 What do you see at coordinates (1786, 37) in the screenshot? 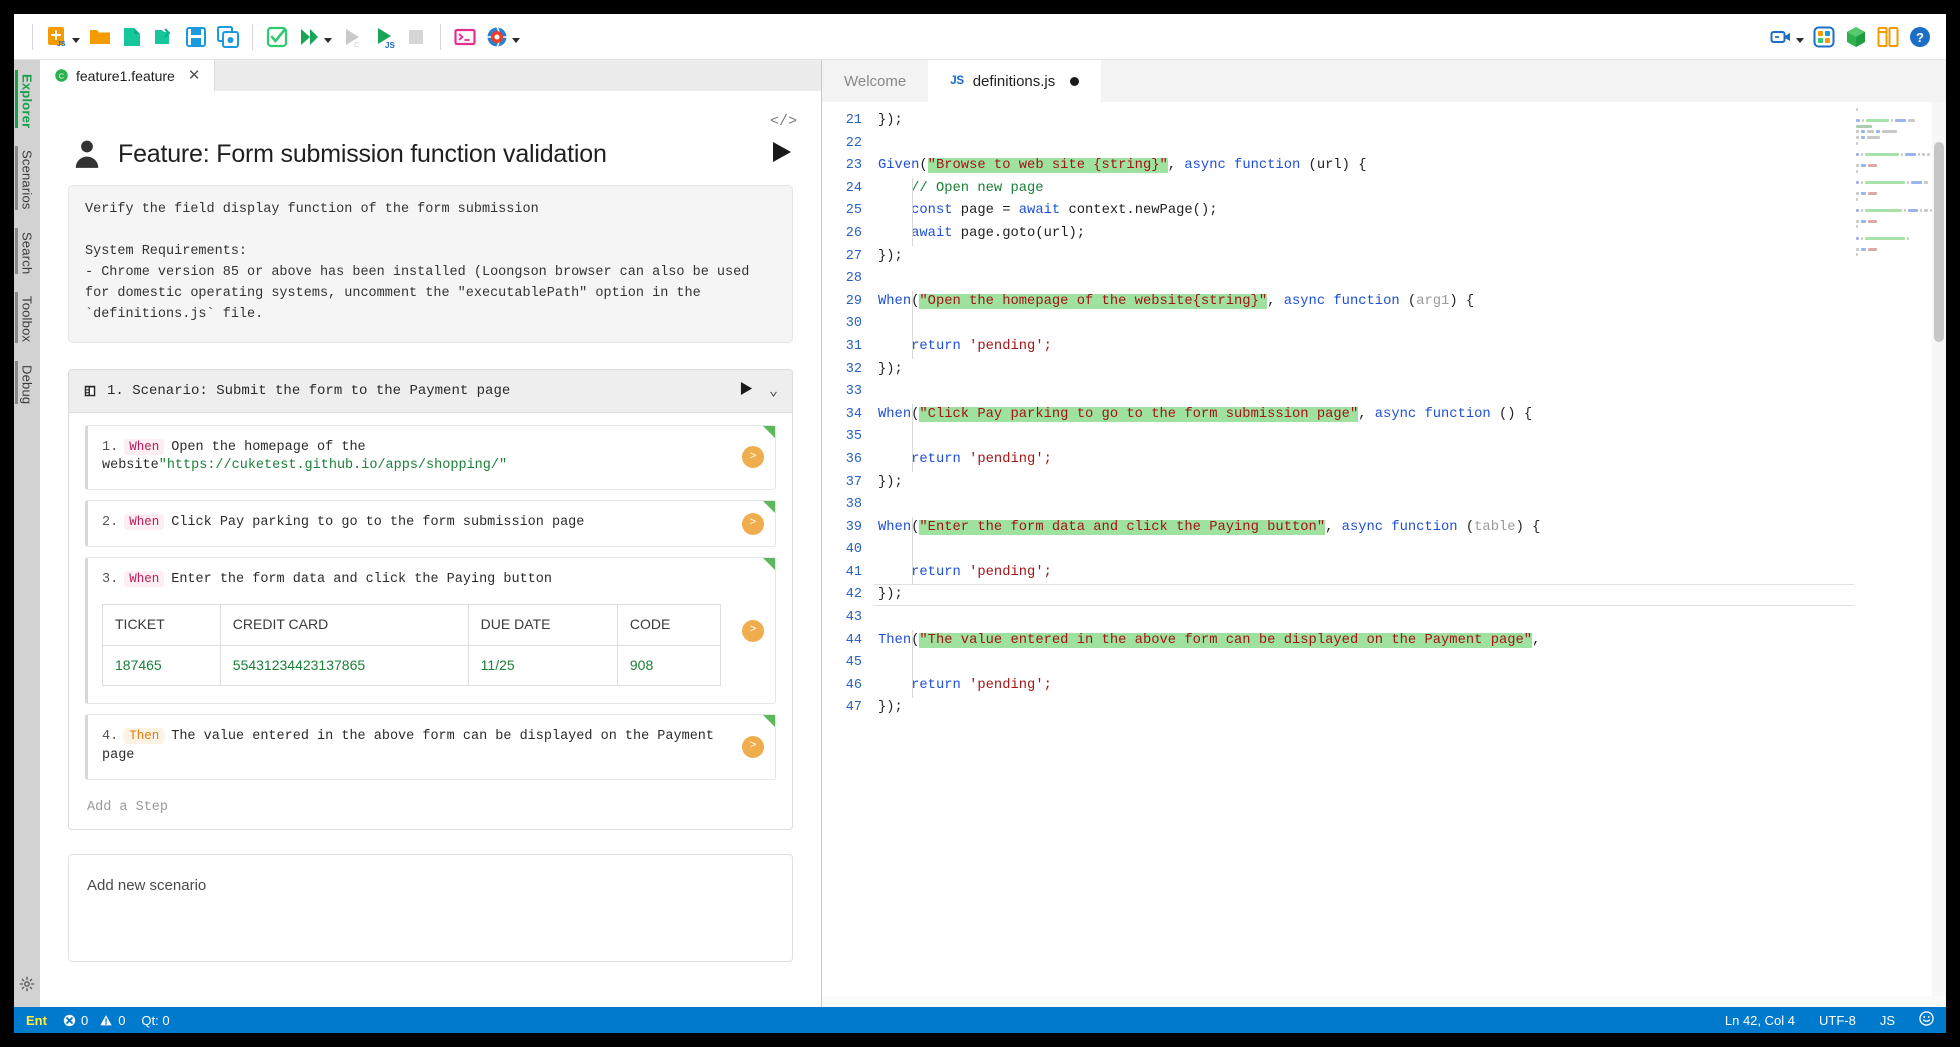
I see `record-button` at bounding box center [1786, 37].